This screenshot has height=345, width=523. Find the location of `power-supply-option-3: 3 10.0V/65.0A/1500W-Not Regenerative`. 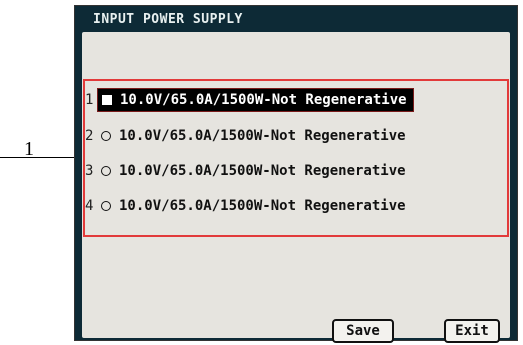

power-supply-option-3: 3 10.0V/65.0A/1500W-Not Regenerative is located at coordinates (295, 171).